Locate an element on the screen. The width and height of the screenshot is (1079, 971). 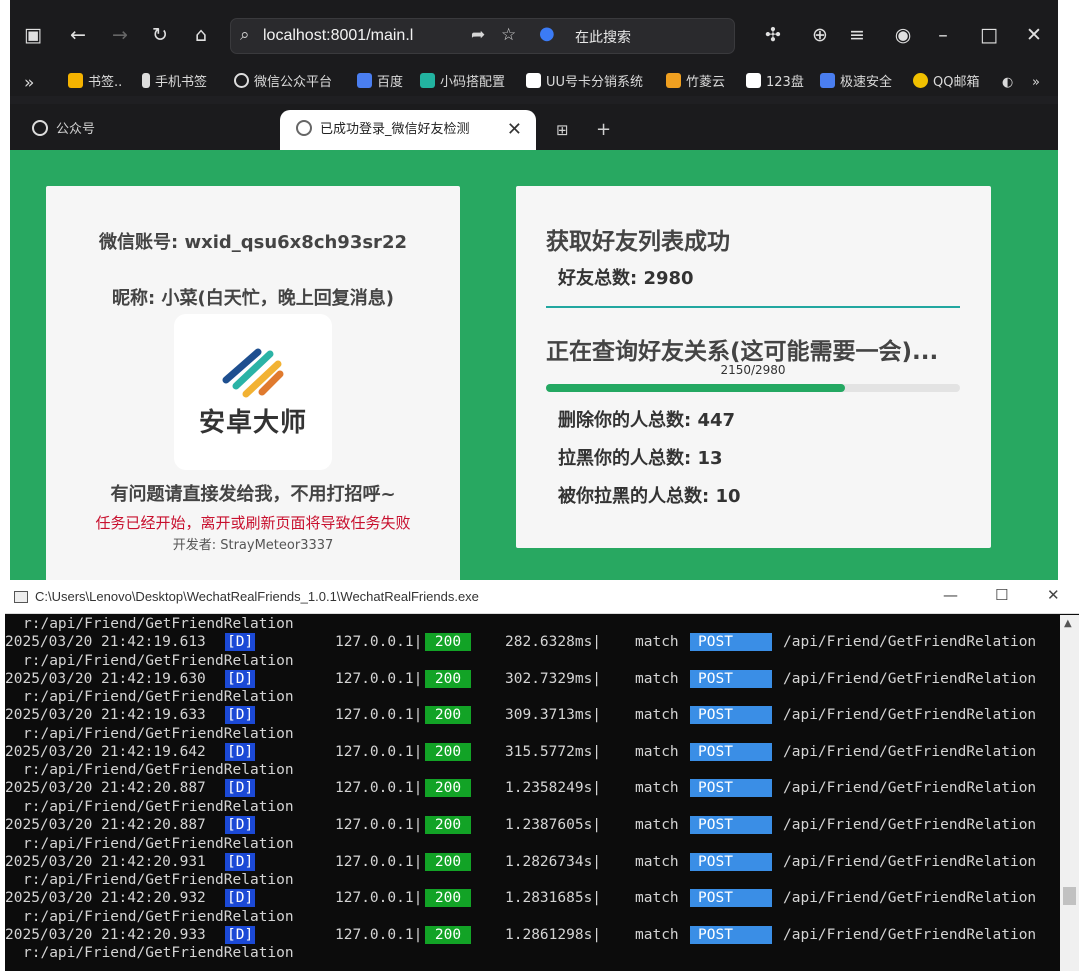
new-tab-icon: + is located at coordinates (603, 130).